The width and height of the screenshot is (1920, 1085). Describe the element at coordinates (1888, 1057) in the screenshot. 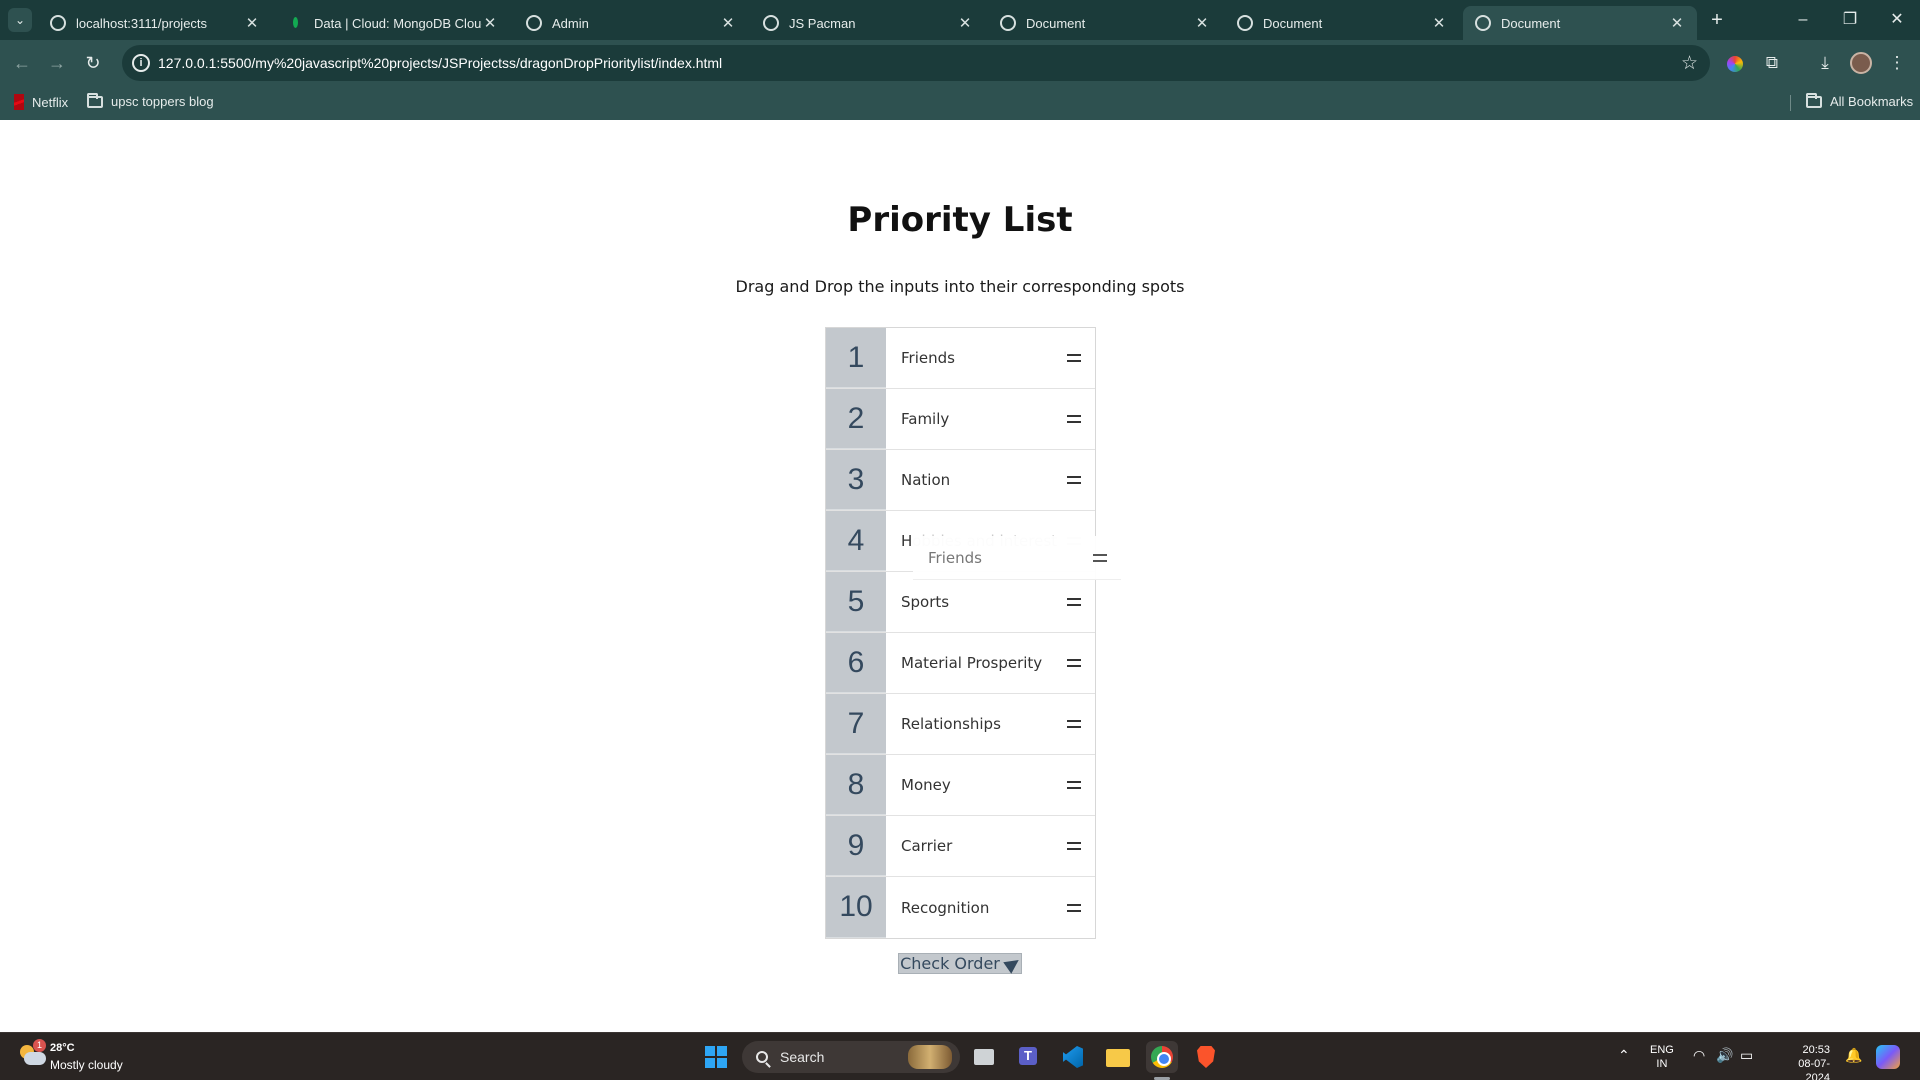

I see `copilot-icon` at that location.